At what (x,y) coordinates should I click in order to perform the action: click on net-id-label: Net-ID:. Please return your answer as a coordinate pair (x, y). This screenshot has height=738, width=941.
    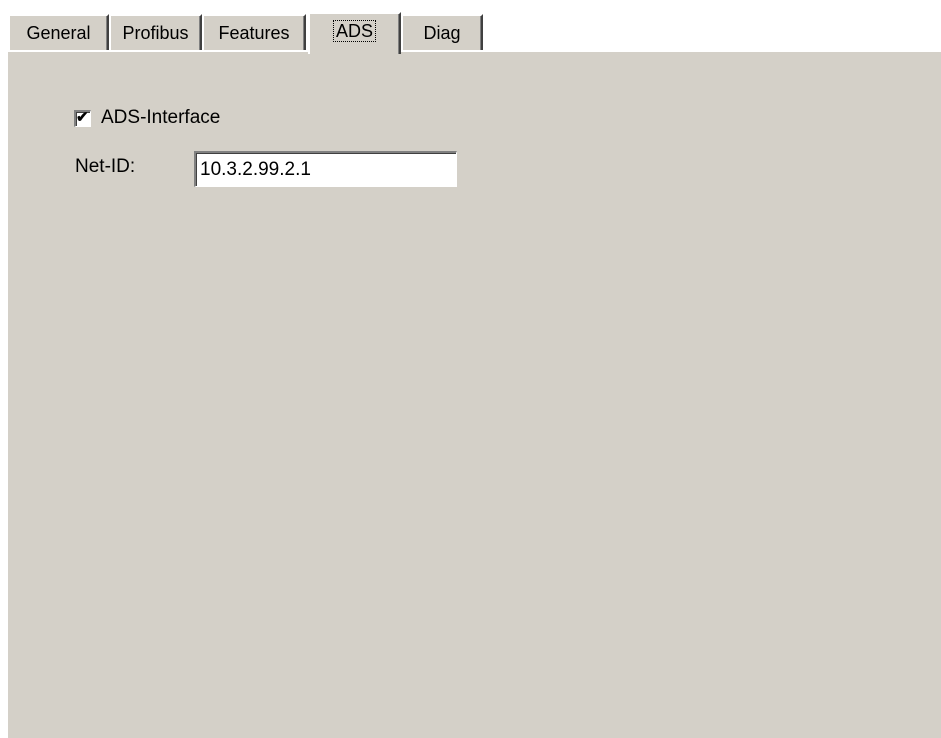
    Looking at the image, I should click on (105, 166).